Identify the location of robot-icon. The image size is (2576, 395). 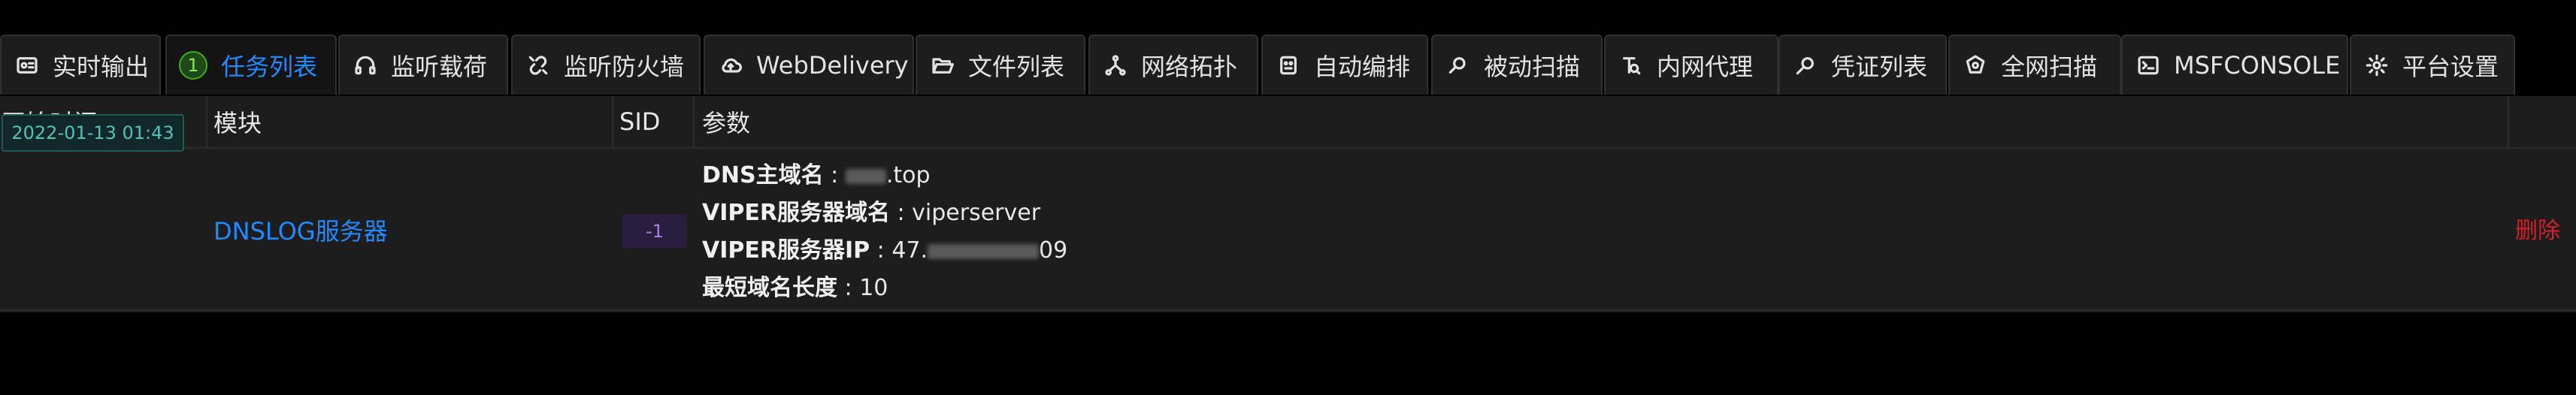
(1288, 65).